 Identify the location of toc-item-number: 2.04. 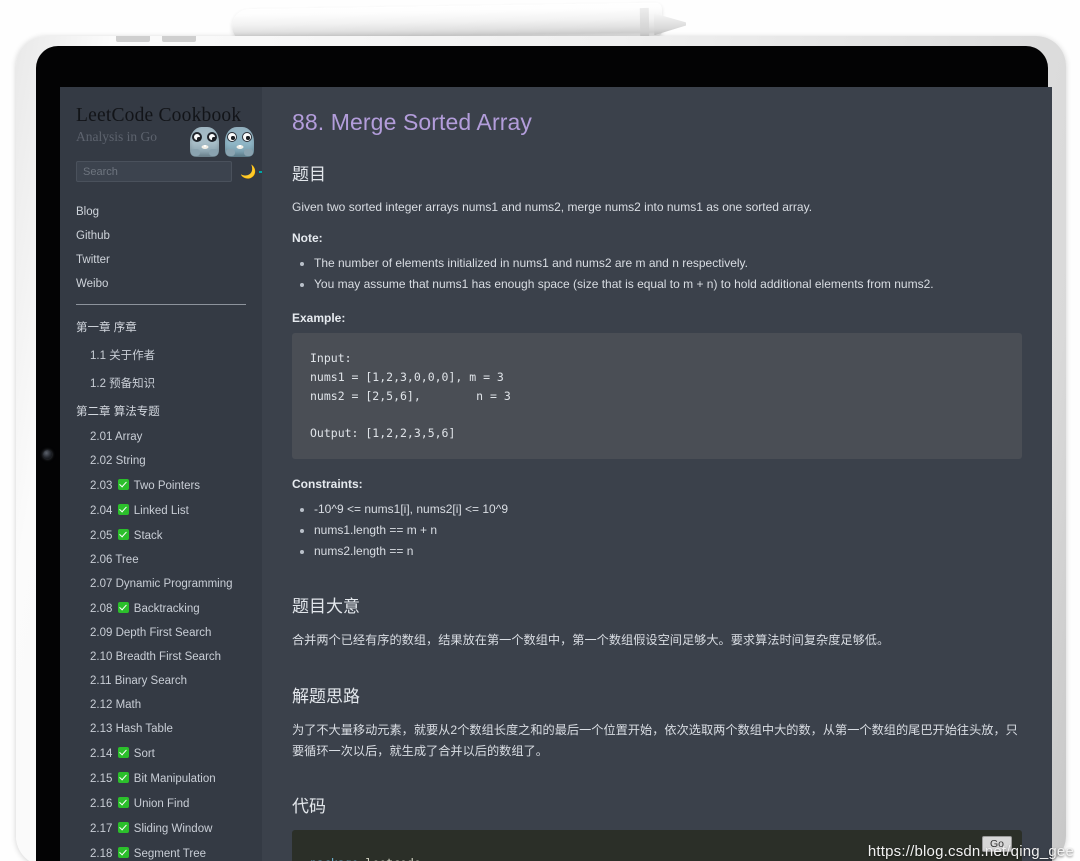
(103, 511).